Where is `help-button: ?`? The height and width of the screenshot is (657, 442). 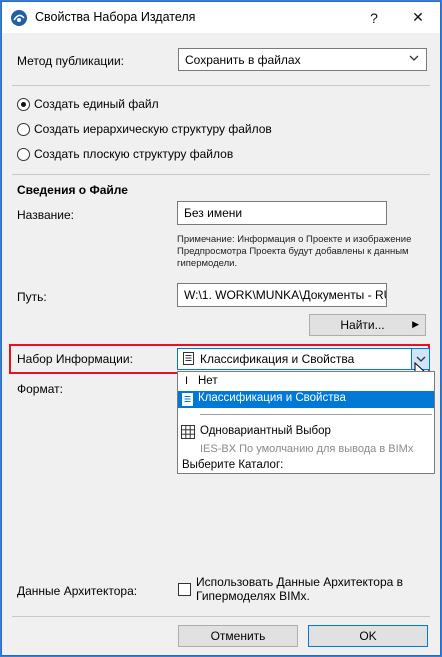
help-button: ? is located at coordinates (374, 17).